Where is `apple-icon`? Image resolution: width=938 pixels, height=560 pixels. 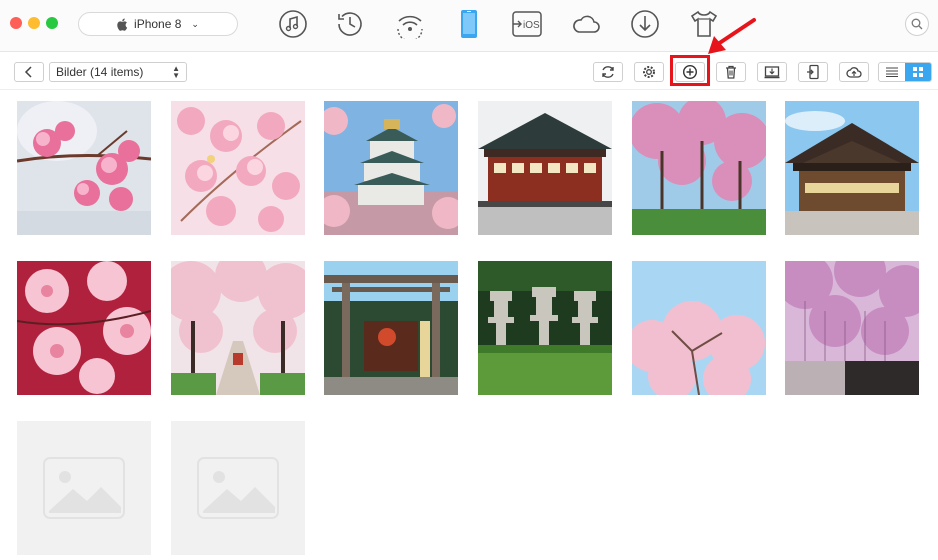 apple-icon is located at coordinates (122, 24).